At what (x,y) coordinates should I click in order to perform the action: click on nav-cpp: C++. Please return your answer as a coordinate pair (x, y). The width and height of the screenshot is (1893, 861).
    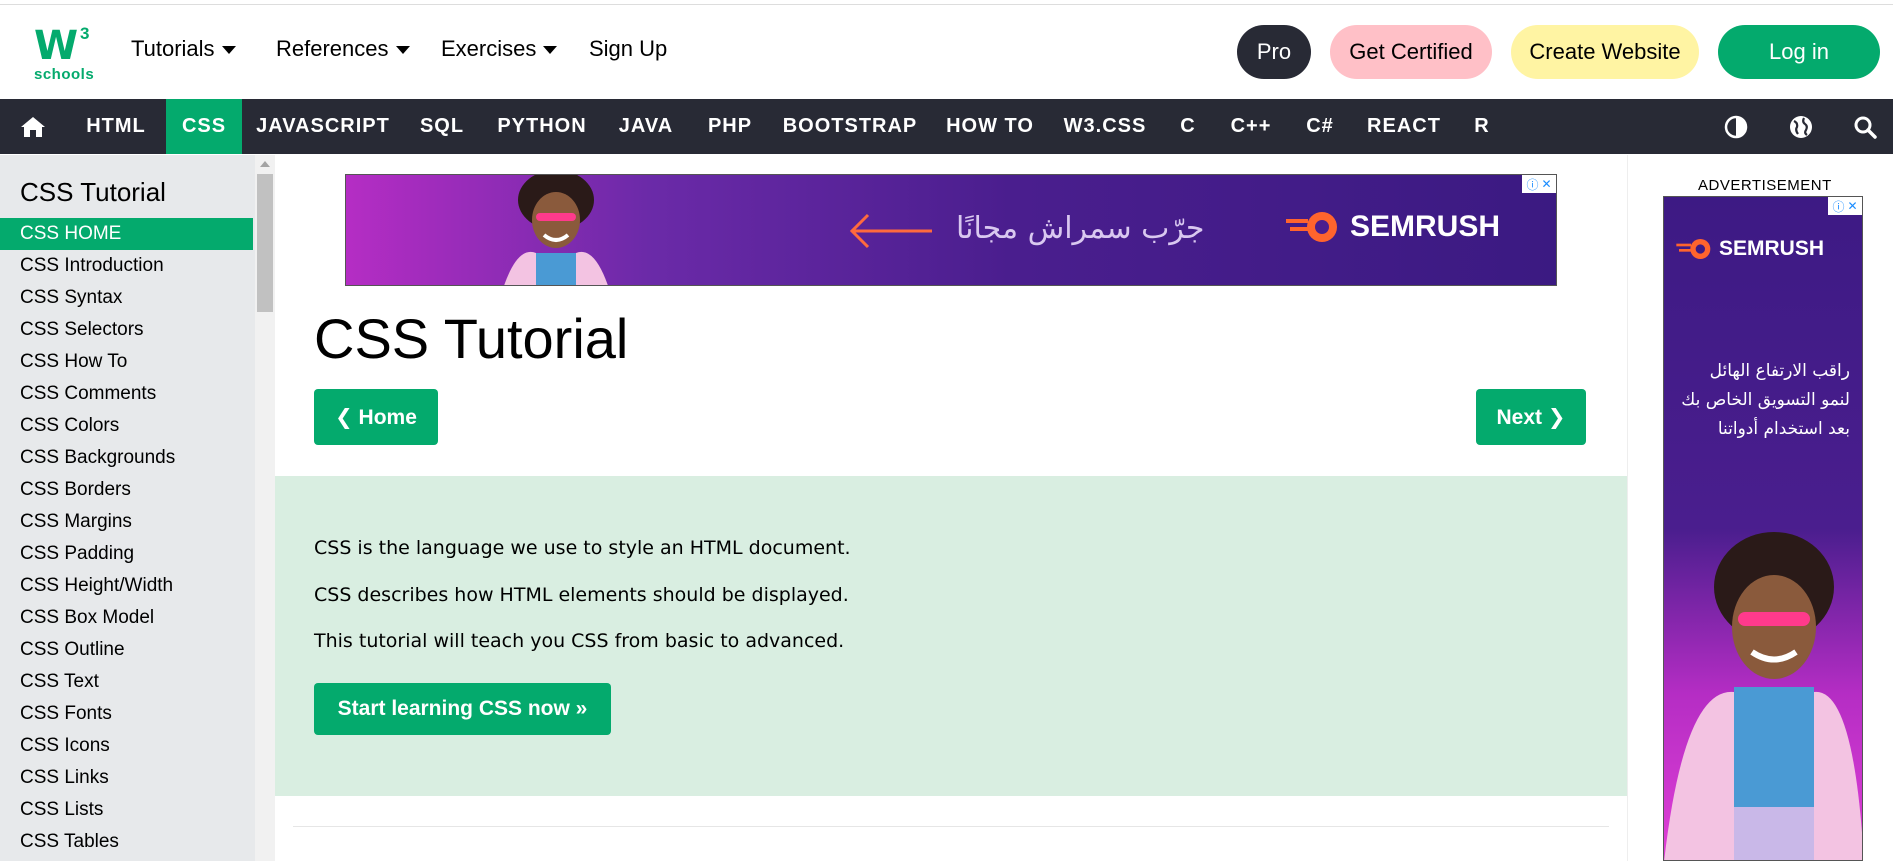
    Looking at the image, I should click on (1251, 126).